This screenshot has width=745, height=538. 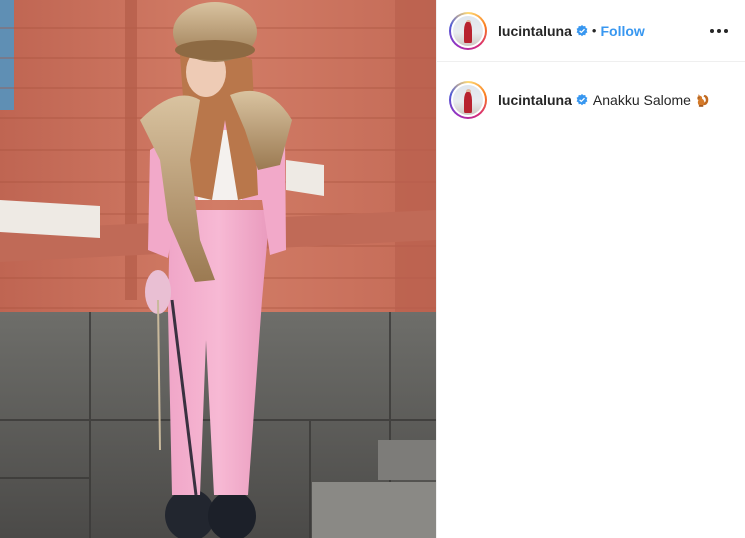 What do you see at coordinates (622, 31) in the screenshot?
I see `follow-button: Follow` at bounding box center [622, 31].